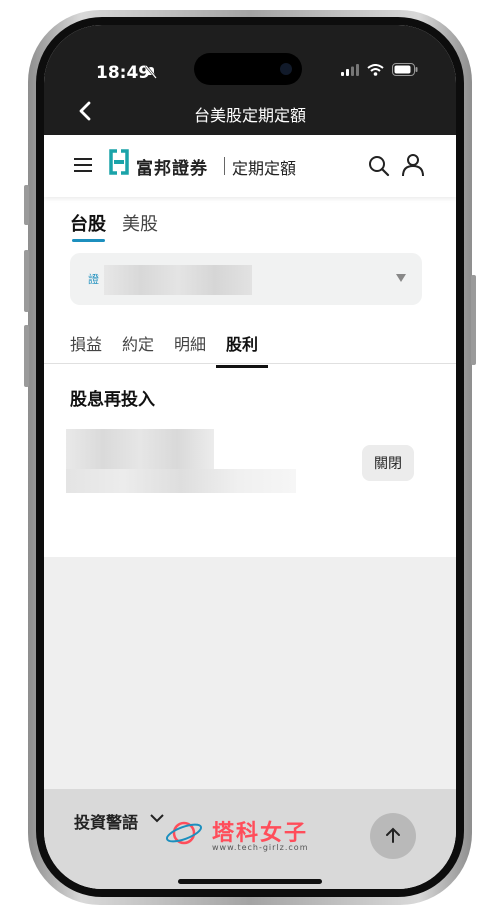 The width and height of the screenshot is (500, 915). I want to click on power-button, so click(473, 320).